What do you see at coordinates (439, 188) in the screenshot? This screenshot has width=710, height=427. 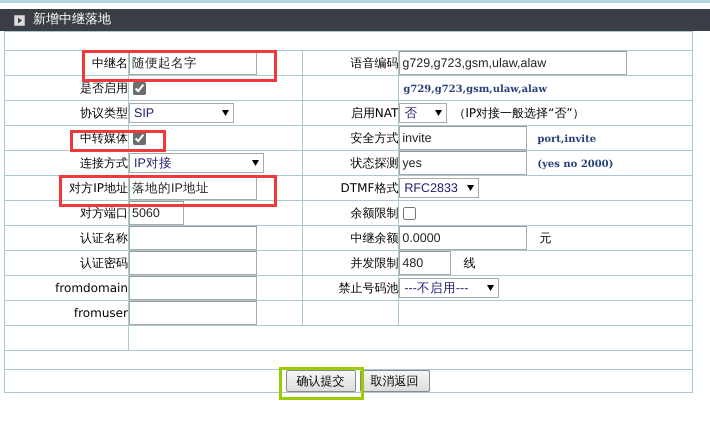 I see `dropdown: RFC2833` at bounding box center [439, 188].